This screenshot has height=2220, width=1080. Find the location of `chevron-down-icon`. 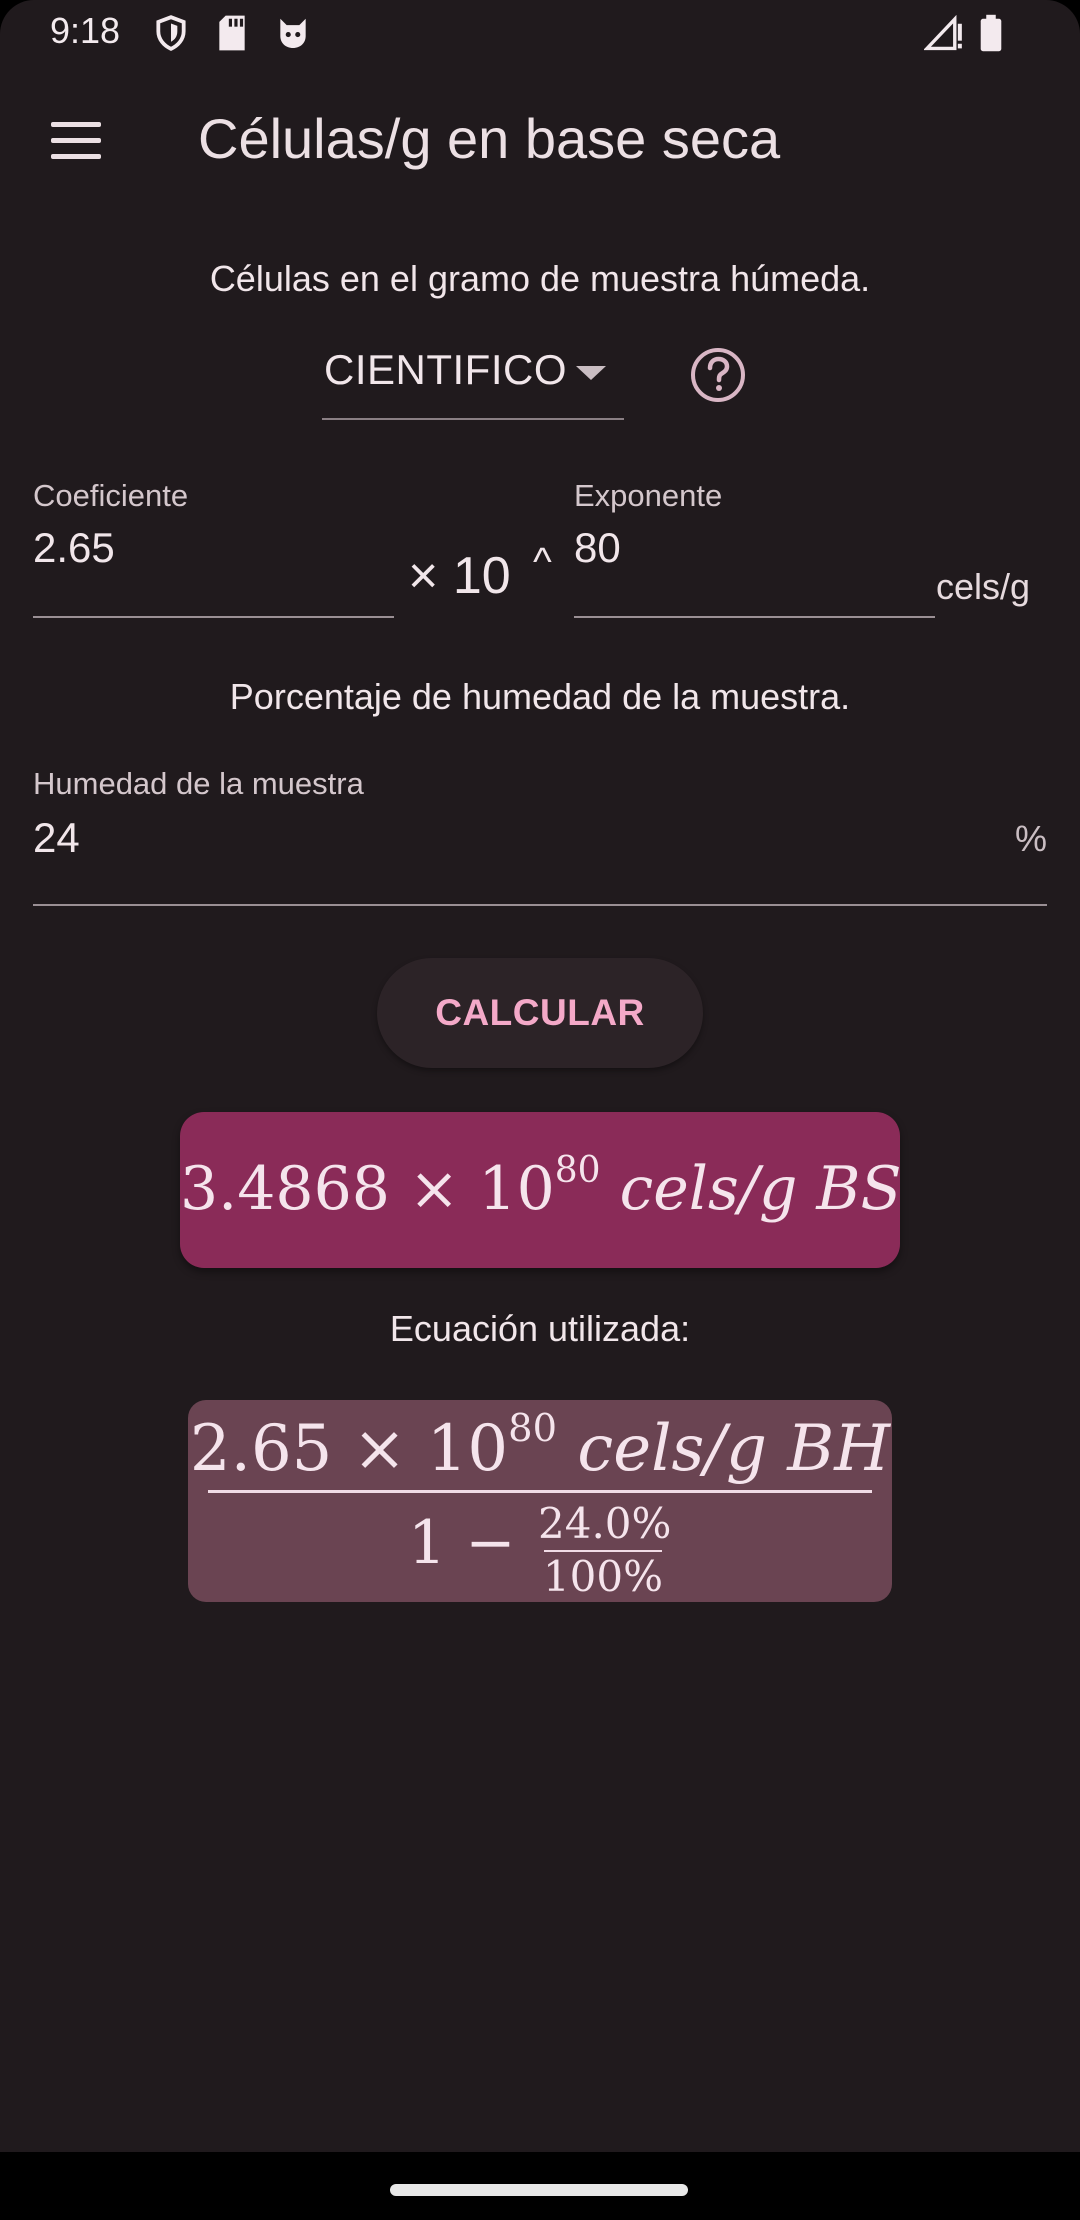

chevron-down-icon is located at coordinates (591, 373).